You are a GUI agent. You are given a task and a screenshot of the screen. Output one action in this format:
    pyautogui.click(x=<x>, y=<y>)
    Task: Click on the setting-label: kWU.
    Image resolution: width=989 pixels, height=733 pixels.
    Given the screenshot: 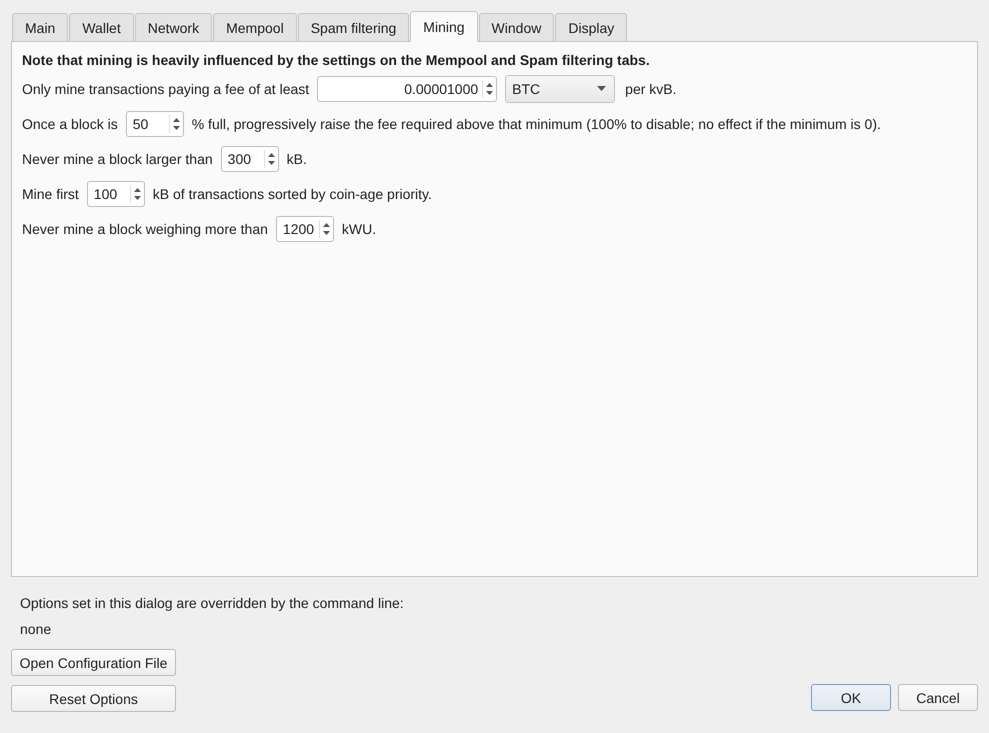 What is the action you would take?
    pyautogui.click(x=359, y=229)
    